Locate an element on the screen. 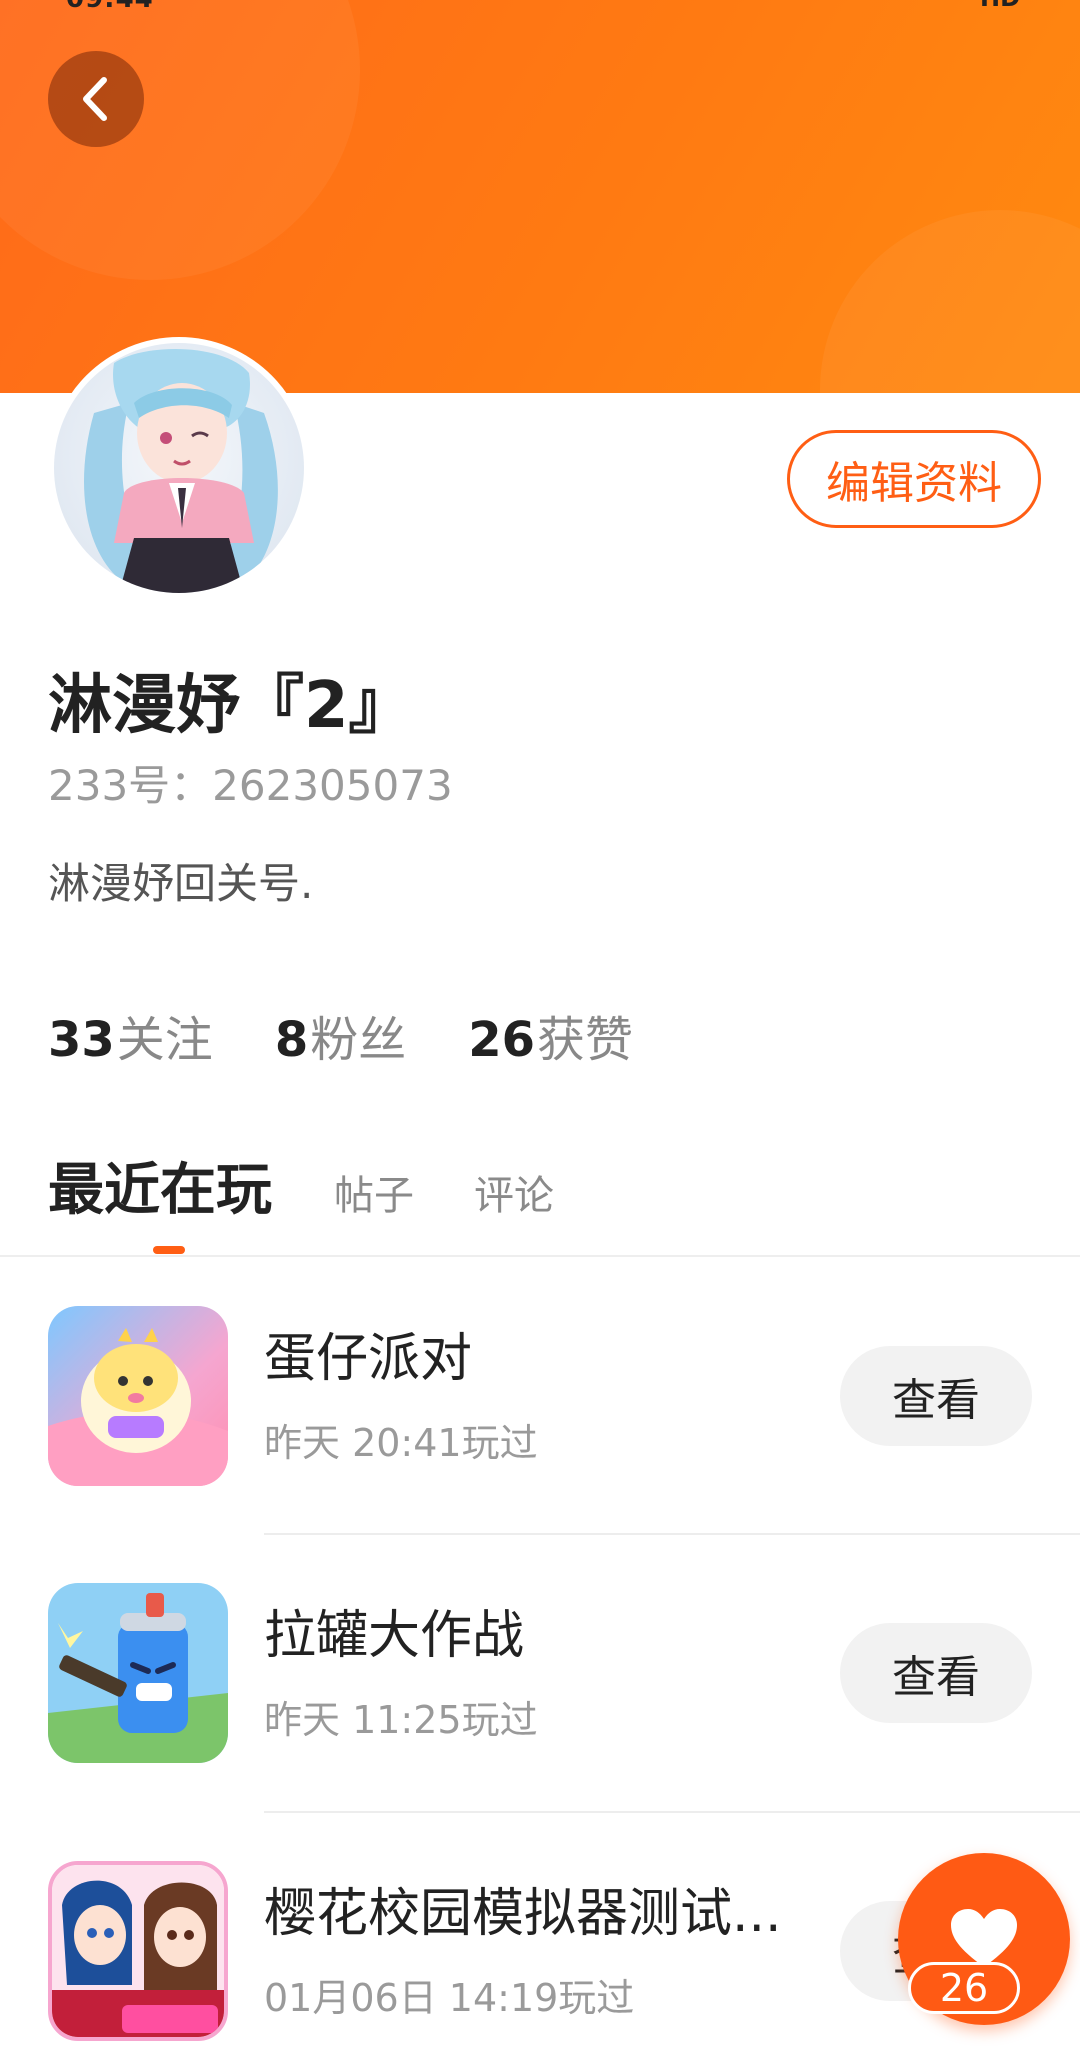 This screenshot has height=2071, width=1080. user-id: 233号：262305073 is located at coordinates (250, 785).